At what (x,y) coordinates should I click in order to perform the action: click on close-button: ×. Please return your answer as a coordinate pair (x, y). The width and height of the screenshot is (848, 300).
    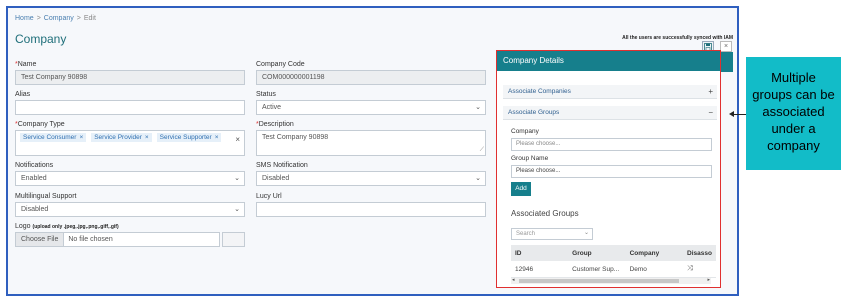
    Looking at the image, I should click on (726, 46).